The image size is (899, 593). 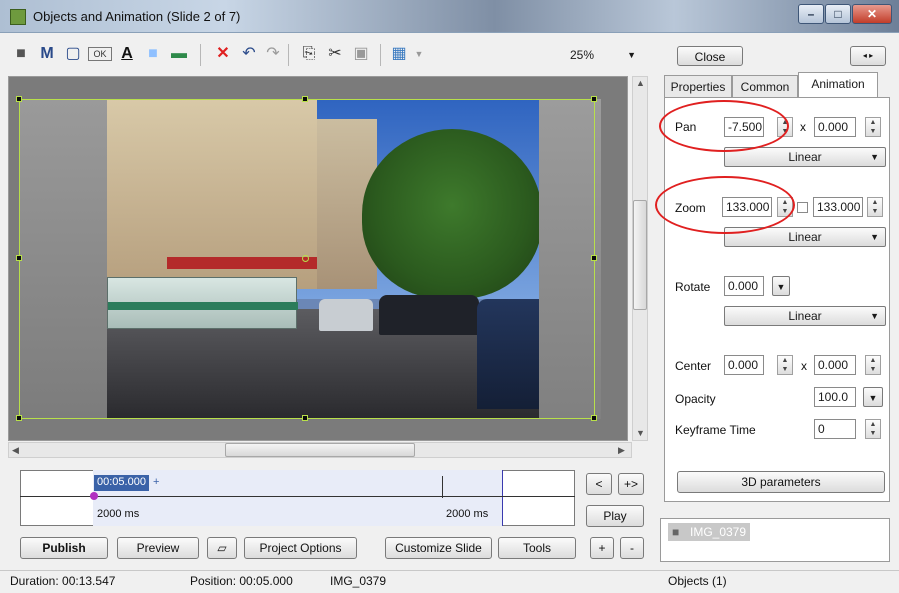 I want to click on opacity-label: Opacity, so click(x=695, y=399).